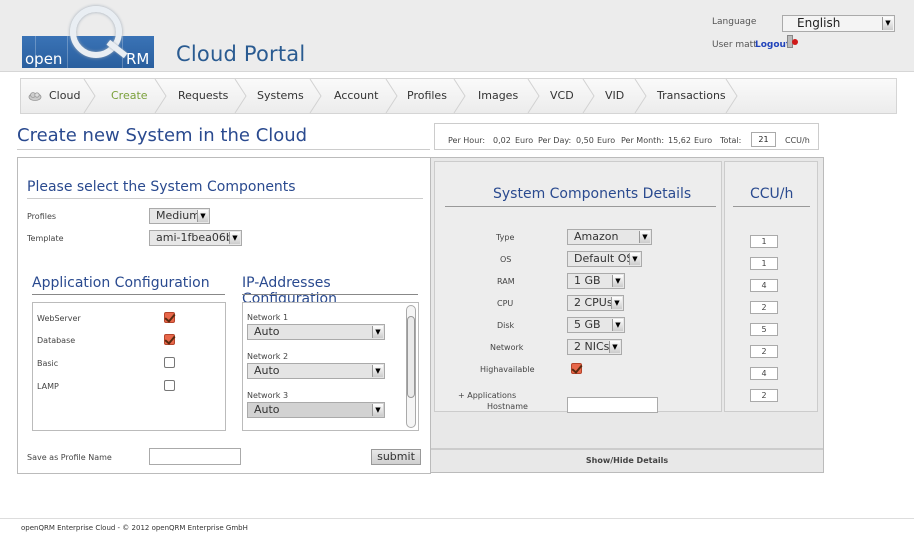 This screenshot has height=545, width=914. What do you see at coordinates (506, 259) in the screenshot?
I see `os-label: OS` at bounding box center [506, 259].